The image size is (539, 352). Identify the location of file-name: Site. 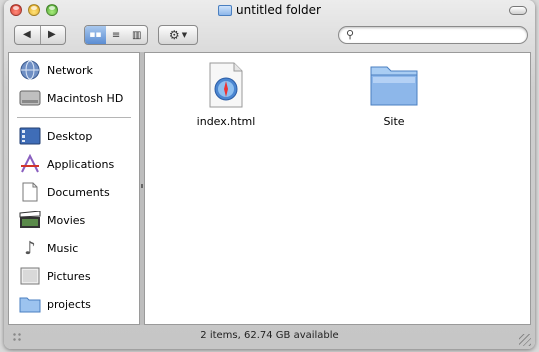
(394, 121).